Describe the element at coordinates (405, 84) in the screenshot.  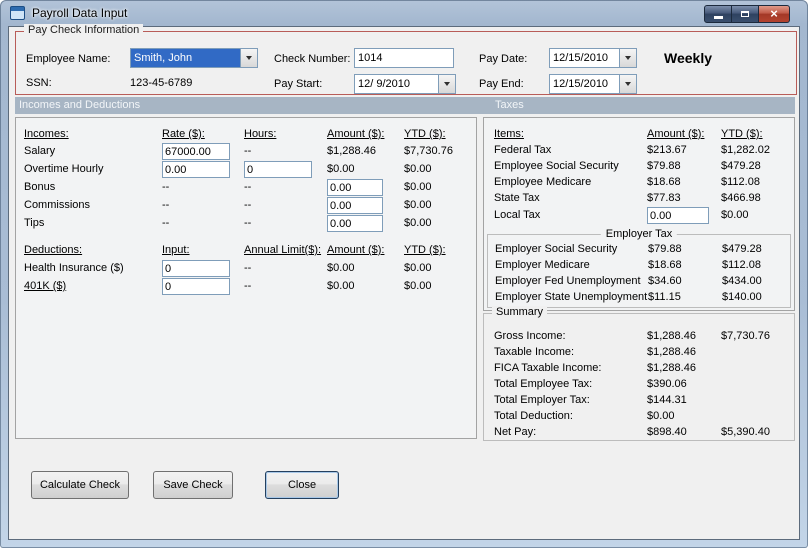
I see `pay-start-picker: 12/ 9/2010` at that location.